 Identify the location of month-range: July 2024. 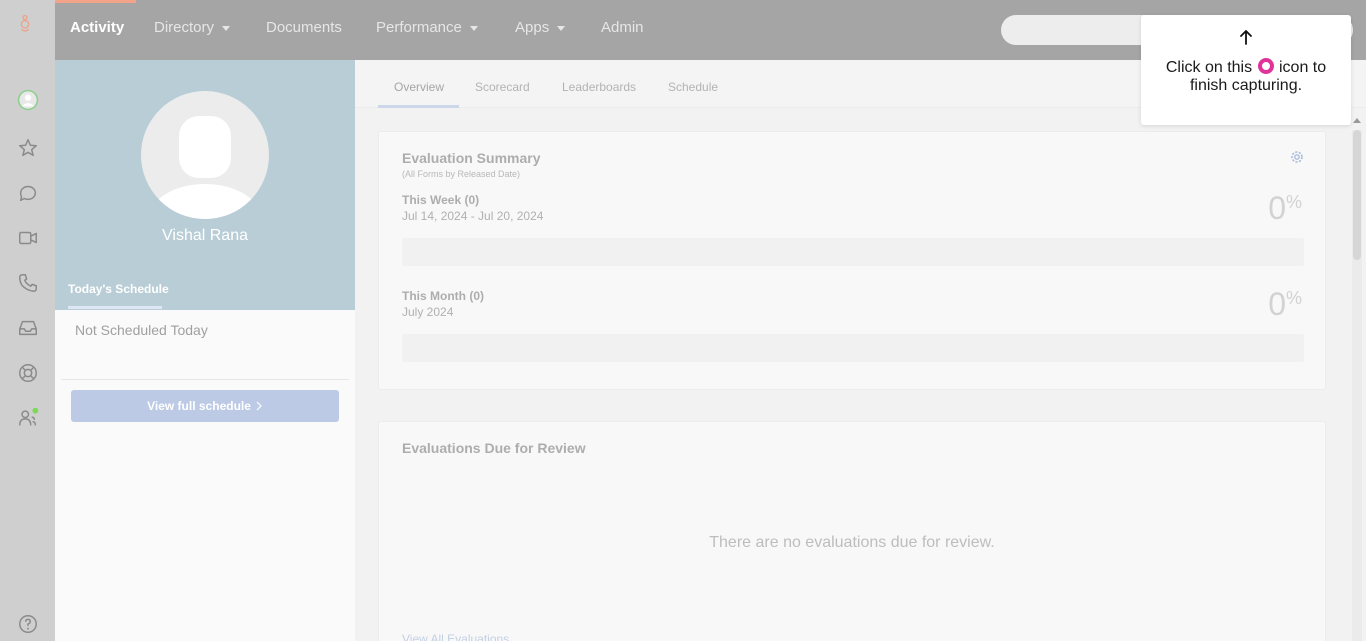
(428, 312).